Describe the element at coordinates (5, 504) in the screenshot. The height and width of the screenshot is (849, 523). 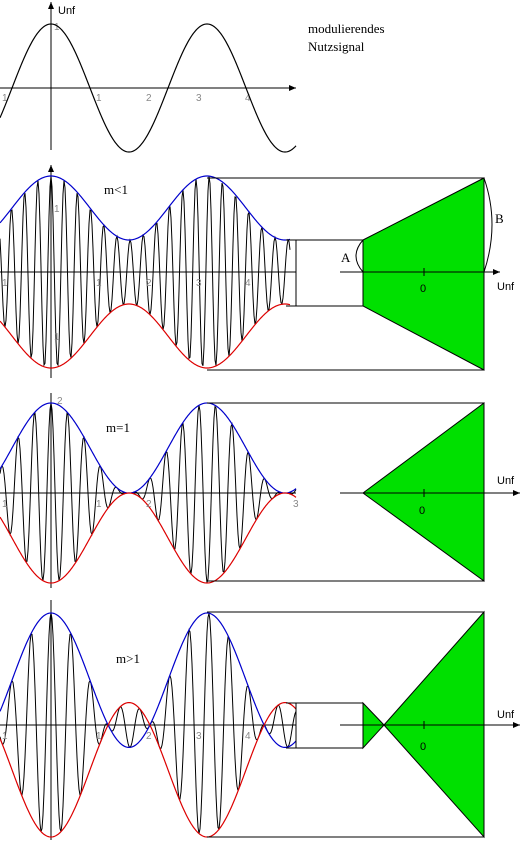
I see `p2-x-tick-neg: 1` at that location.